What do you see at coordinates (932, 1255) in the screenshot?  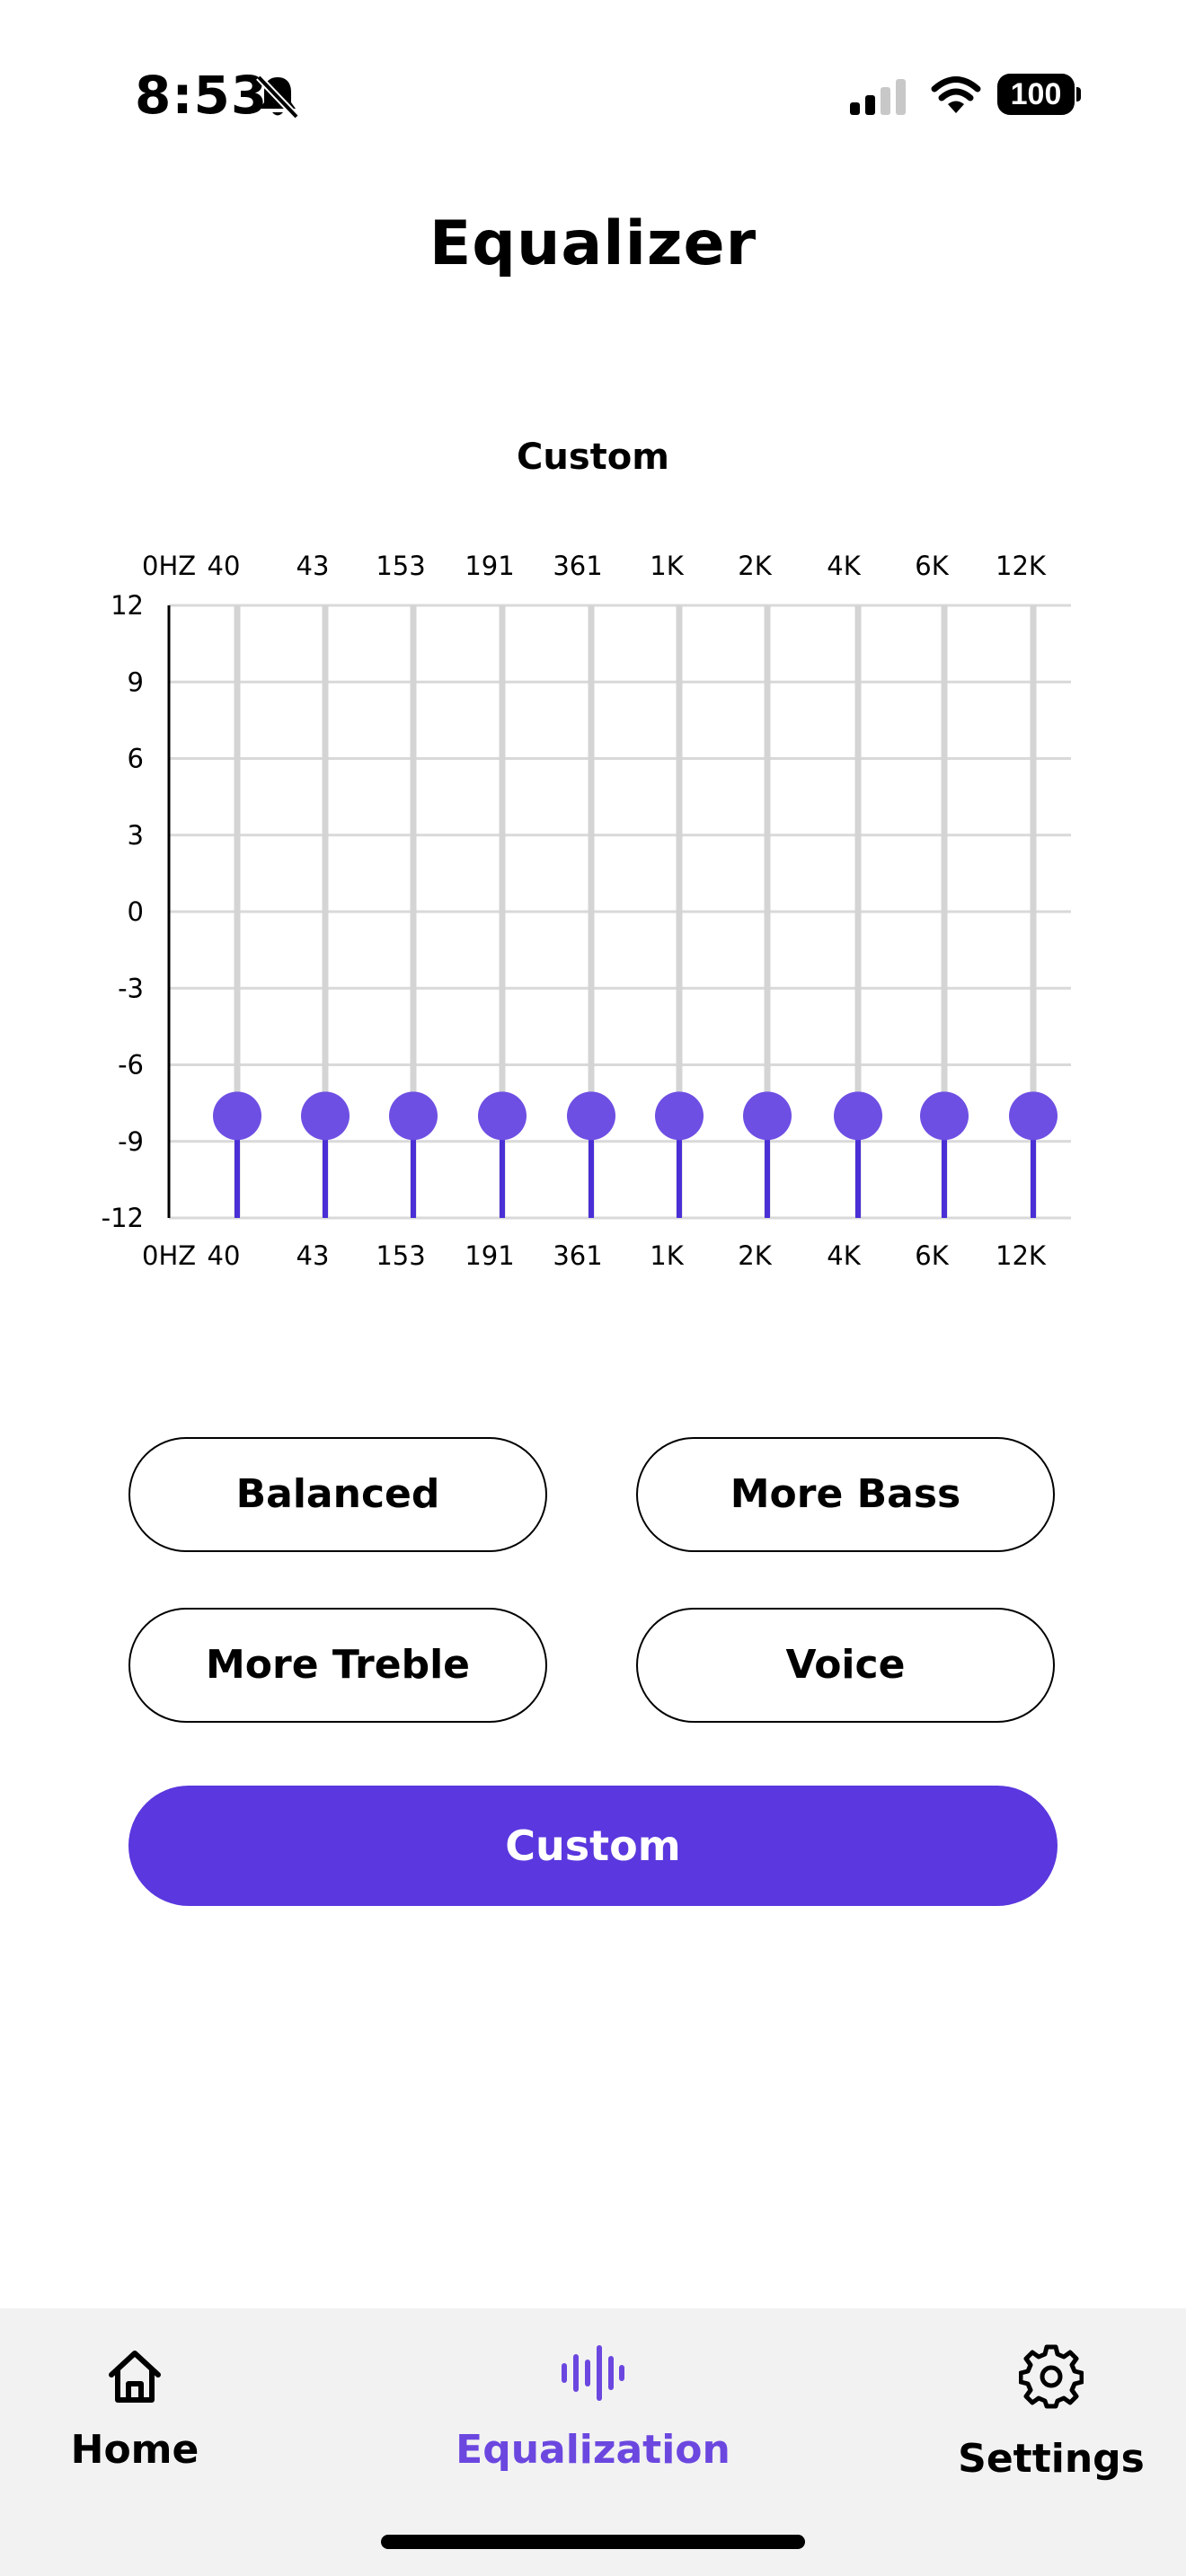 I see `x-tick-label-bottom: 6K` at bounding box center [932, 1255].